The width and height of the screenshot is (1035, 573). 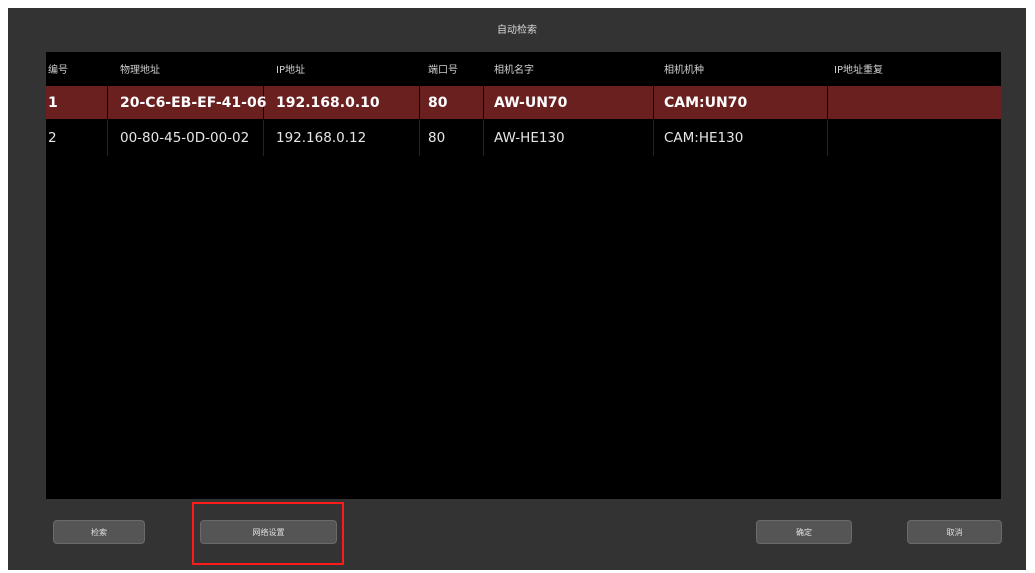 What do you see at coordinates (342, 102) in the screenshot?
I see `cell-ip-address: 192.168.0.10` at bounding box center [342, 102].